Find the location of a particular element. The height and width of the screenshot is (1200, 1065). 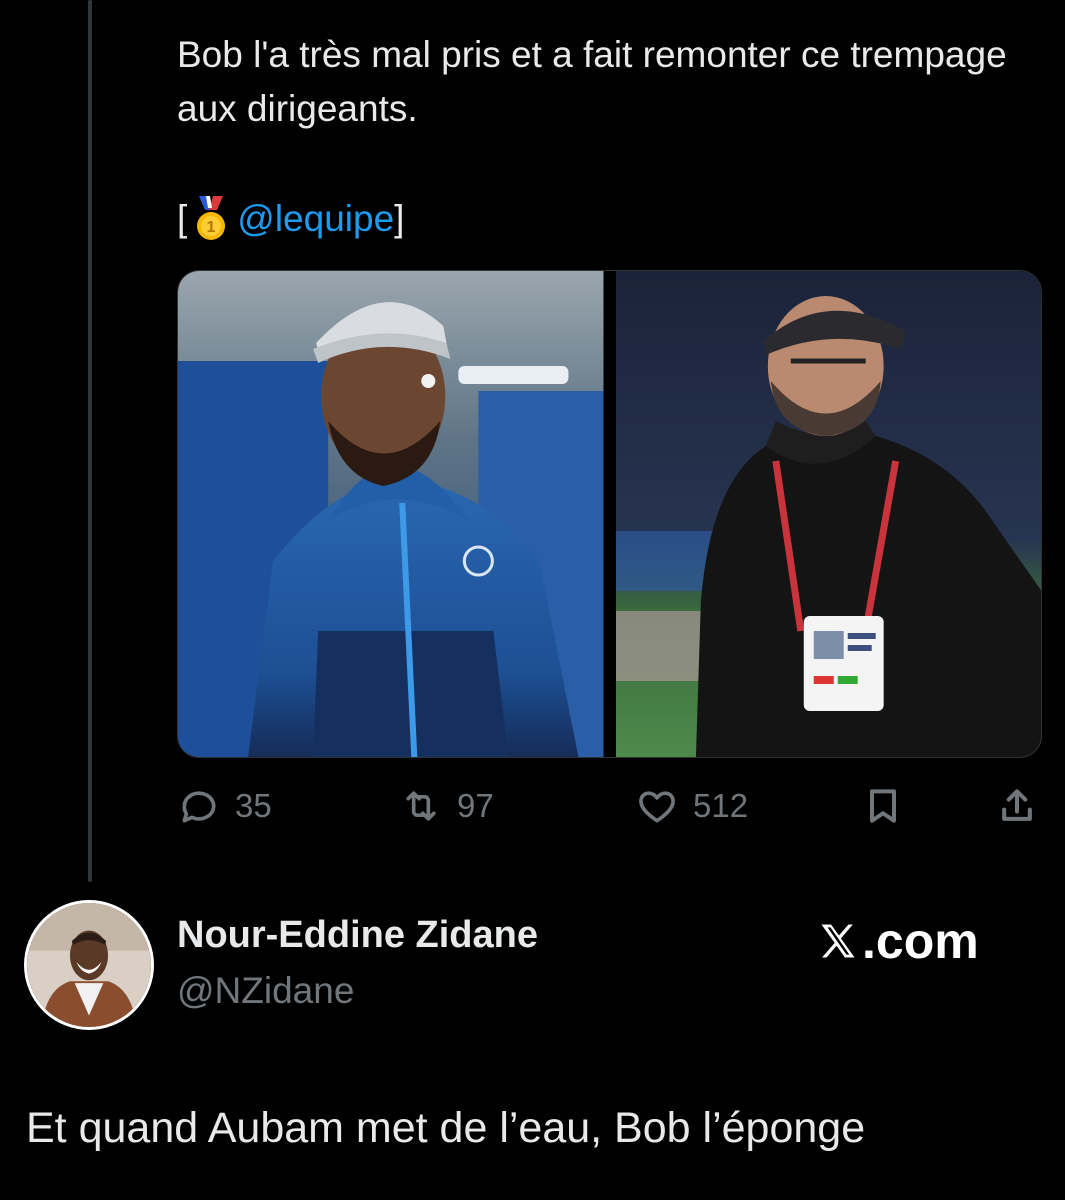

share-button is located at coordinates (1017, 806).